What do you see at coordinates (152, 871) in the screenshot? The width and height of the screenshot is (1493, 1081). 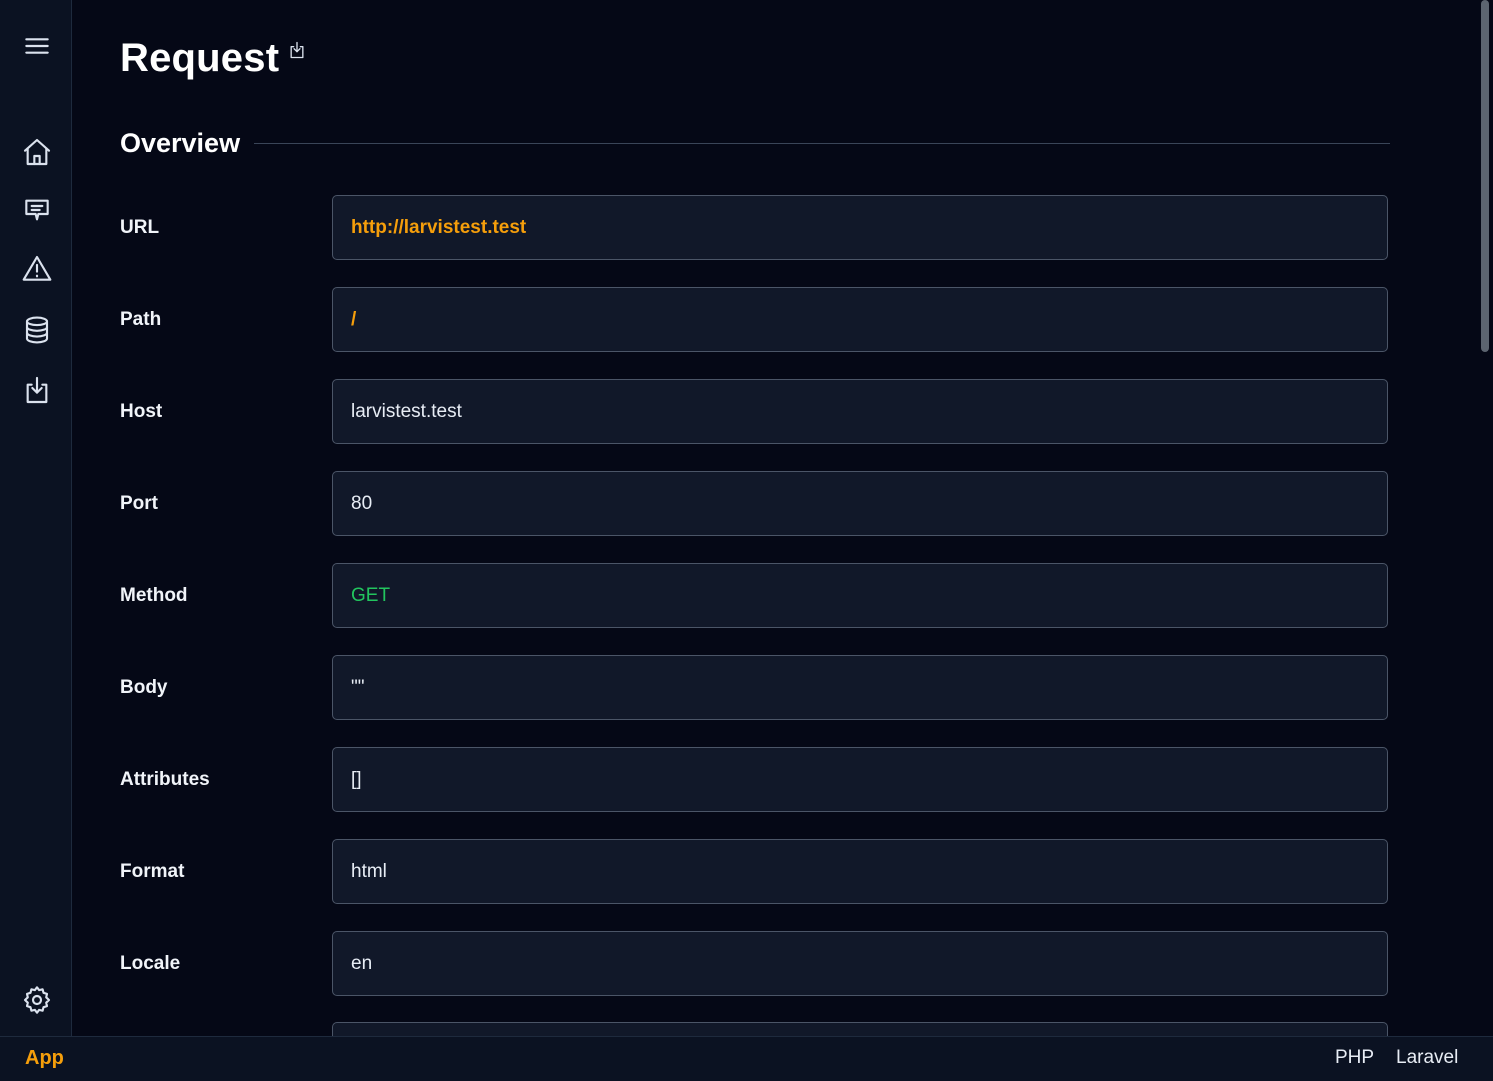 I see `field-label: Format` at bounding box center [152, 871].